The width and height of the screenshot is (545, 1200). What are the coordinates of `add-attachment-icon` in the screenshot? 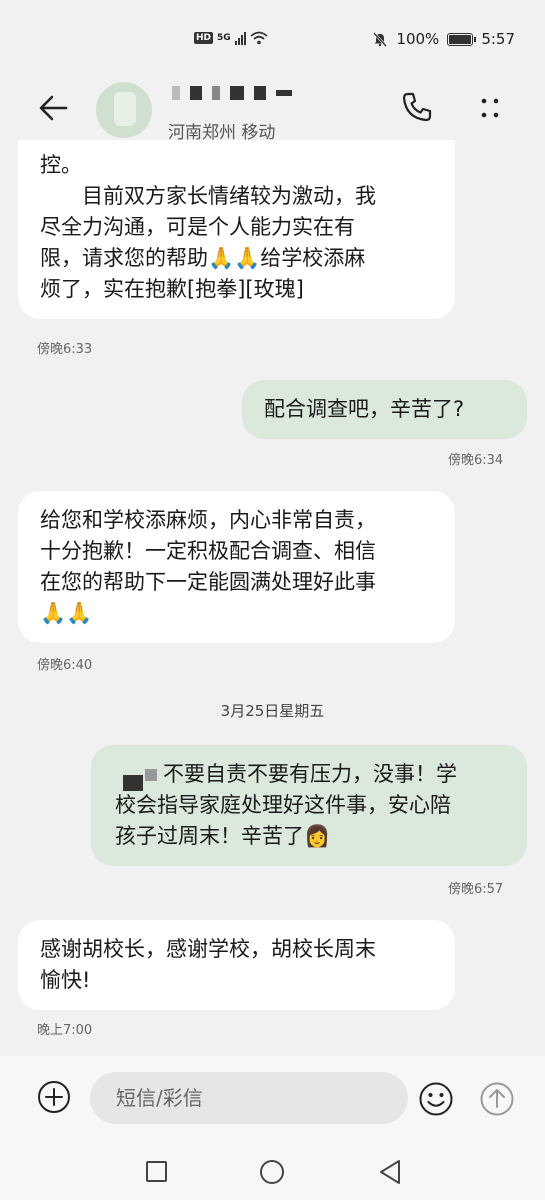 It's located at (54, 1097).